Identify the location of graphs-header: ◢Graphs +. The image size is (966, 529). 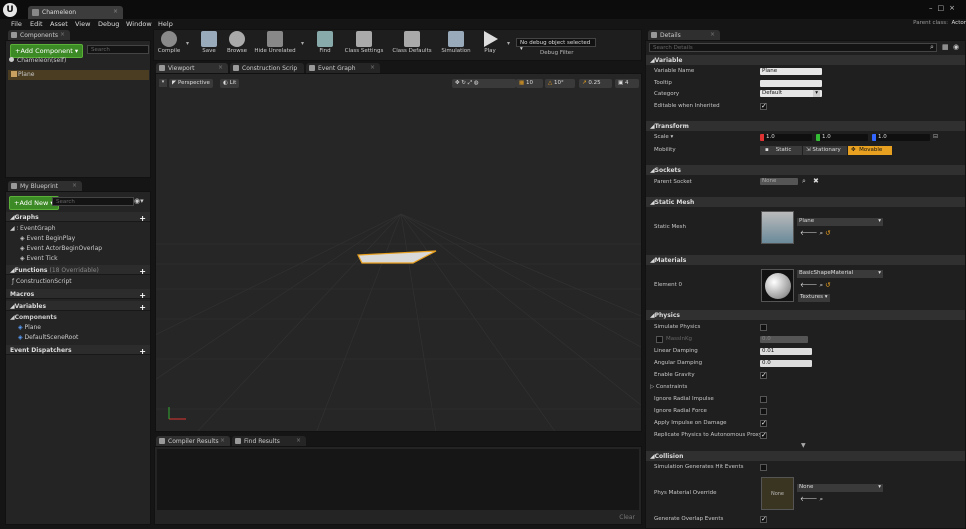
(78, 217).